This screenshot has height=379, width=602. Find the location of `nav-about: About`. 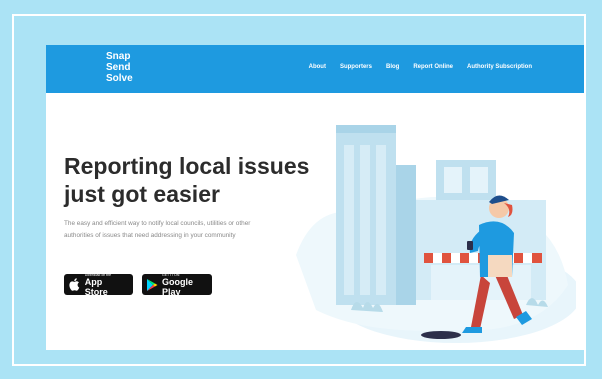

nav-about: About is located at coordinates (317, 67).